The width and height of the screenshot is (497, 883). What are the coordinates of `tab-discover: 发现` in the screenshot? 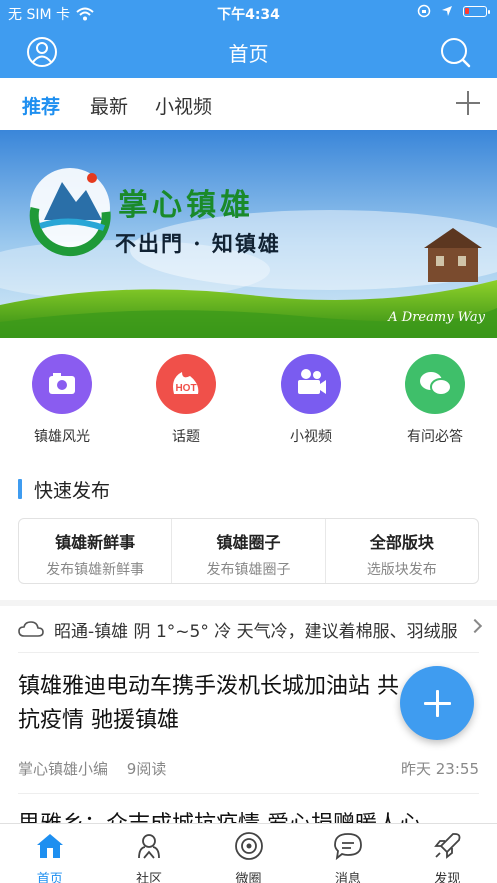 It's located at (447, 853).